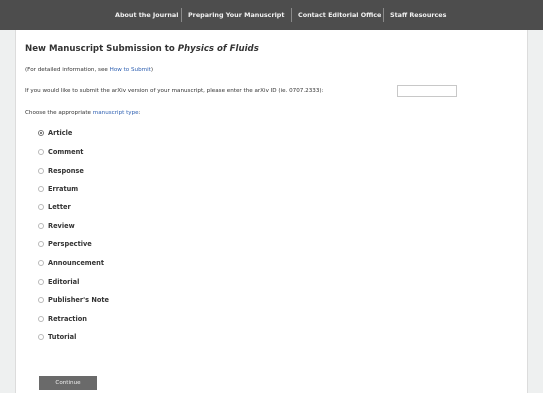 The height and width of the screenshot is (393, 543). Describe the element at coordinates (218, 49) in the screenshot. I see `journal-name: Physics of Fluids` at that location.